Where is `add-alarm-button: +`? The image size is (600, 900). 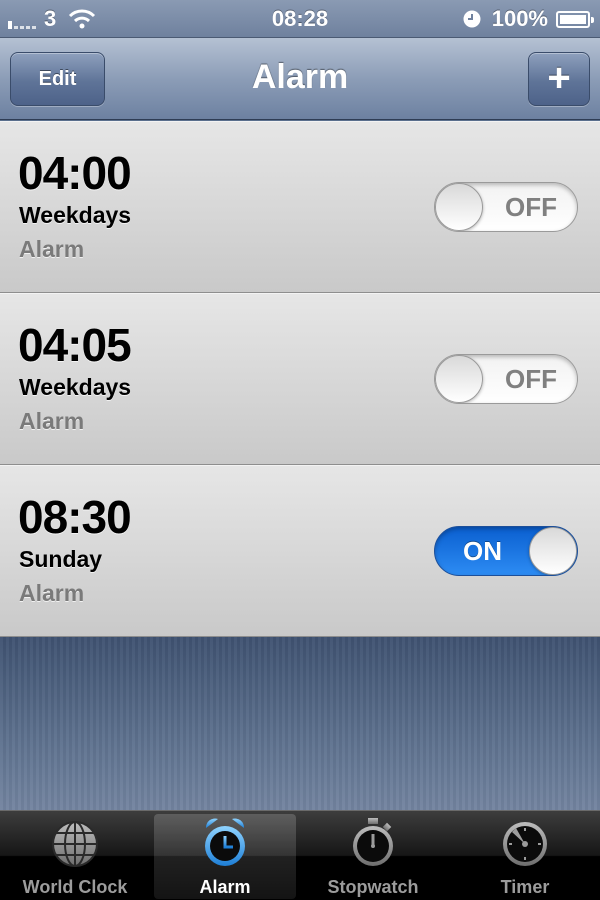
add-alarm-button: + is located at coordinates (559, 79).